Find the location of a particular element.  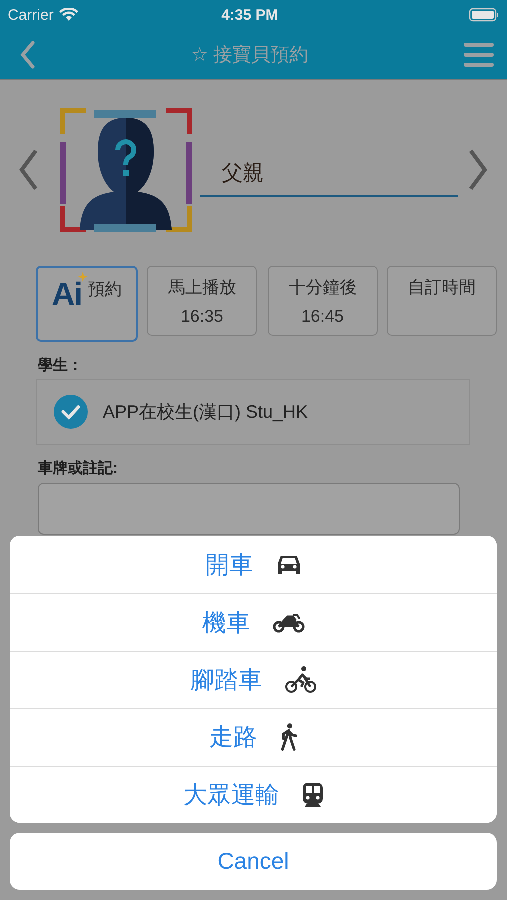

note-field is located at coordinates (249, 509).